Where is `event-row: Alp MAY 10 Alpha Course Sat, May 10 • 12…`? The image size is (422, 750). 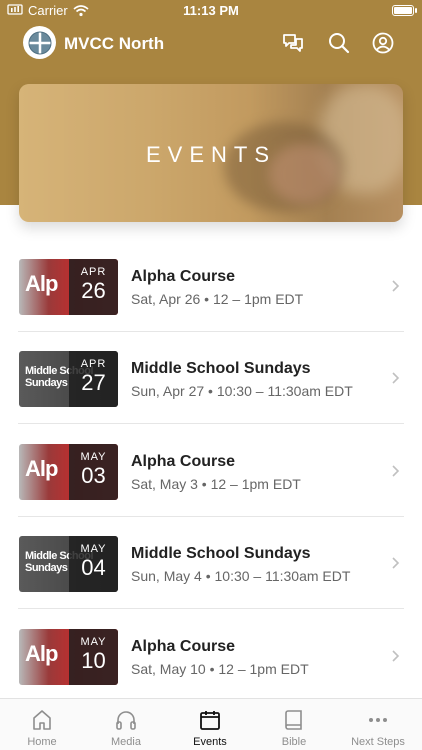
event-row: Alp MAY 10 Alpha Course Sat, May 10 • 12… is located at coordinates (211, 656).